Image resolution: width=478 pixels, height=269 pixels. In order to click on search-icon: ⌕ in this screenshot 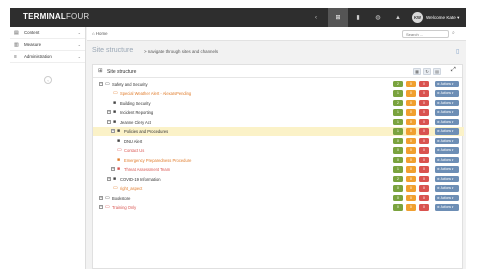, I will do `click(453, 33)`.